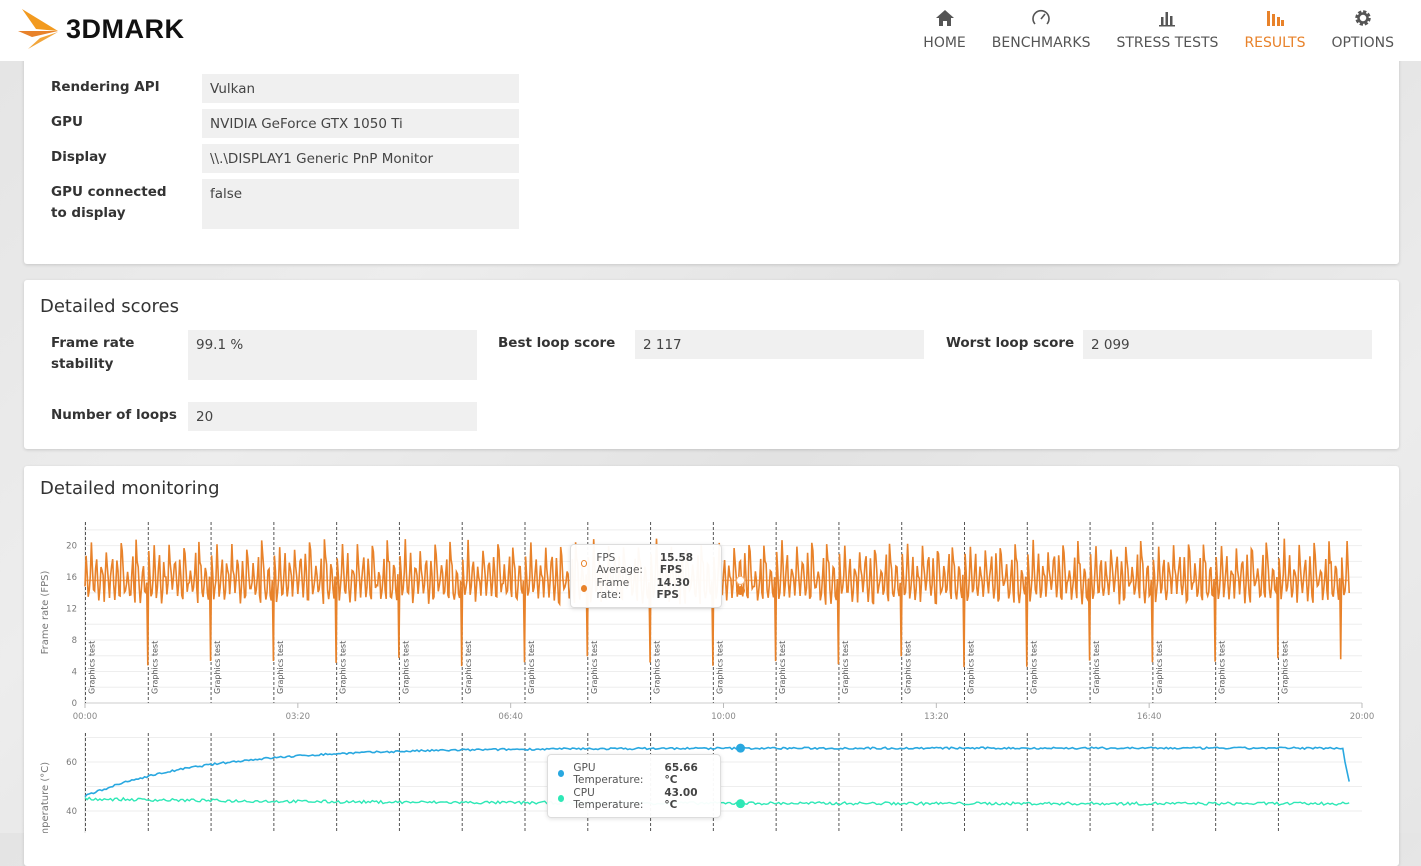 This screenshot has height=866, width=1421. I want to click on nav-results: RESULTS, so click(1274, 29).